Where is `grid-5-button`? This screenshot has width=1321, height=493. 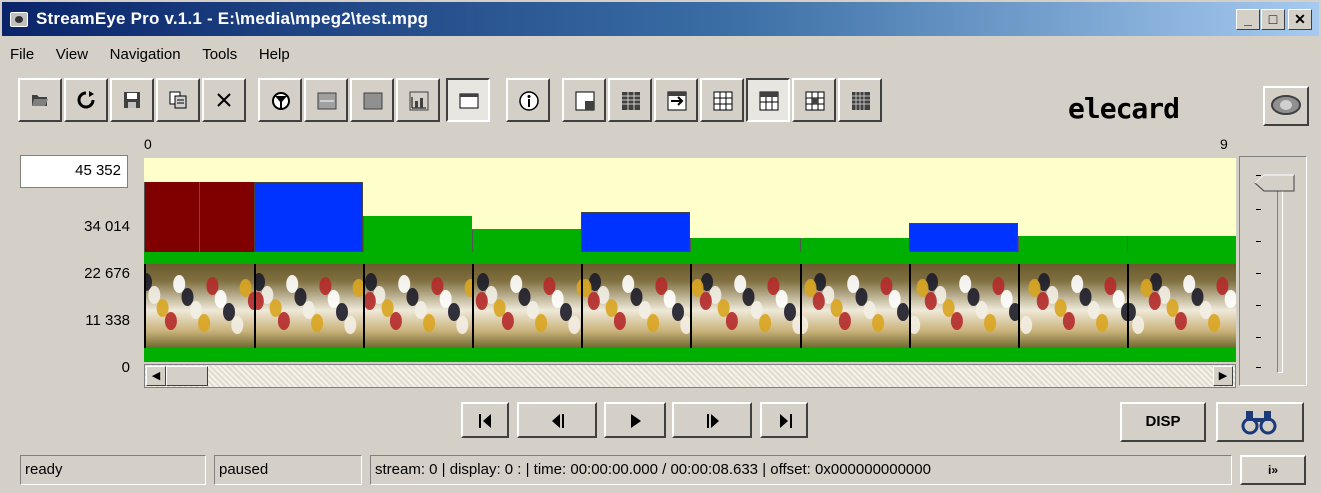
grid-5-button is located at coordinates (814, 100).